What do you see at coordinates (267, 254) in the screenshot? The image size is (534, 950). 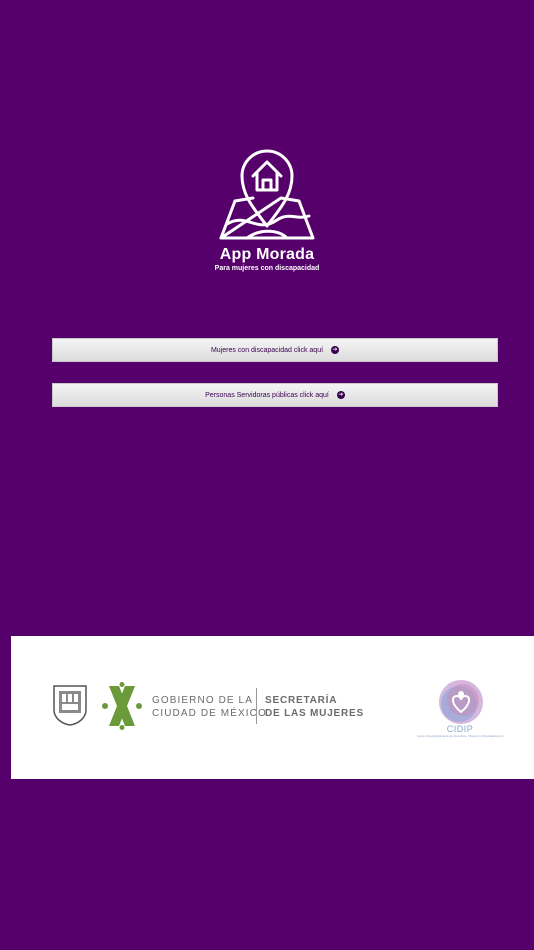 I see `app-title: App Morada` at bounding box center [267, 254].